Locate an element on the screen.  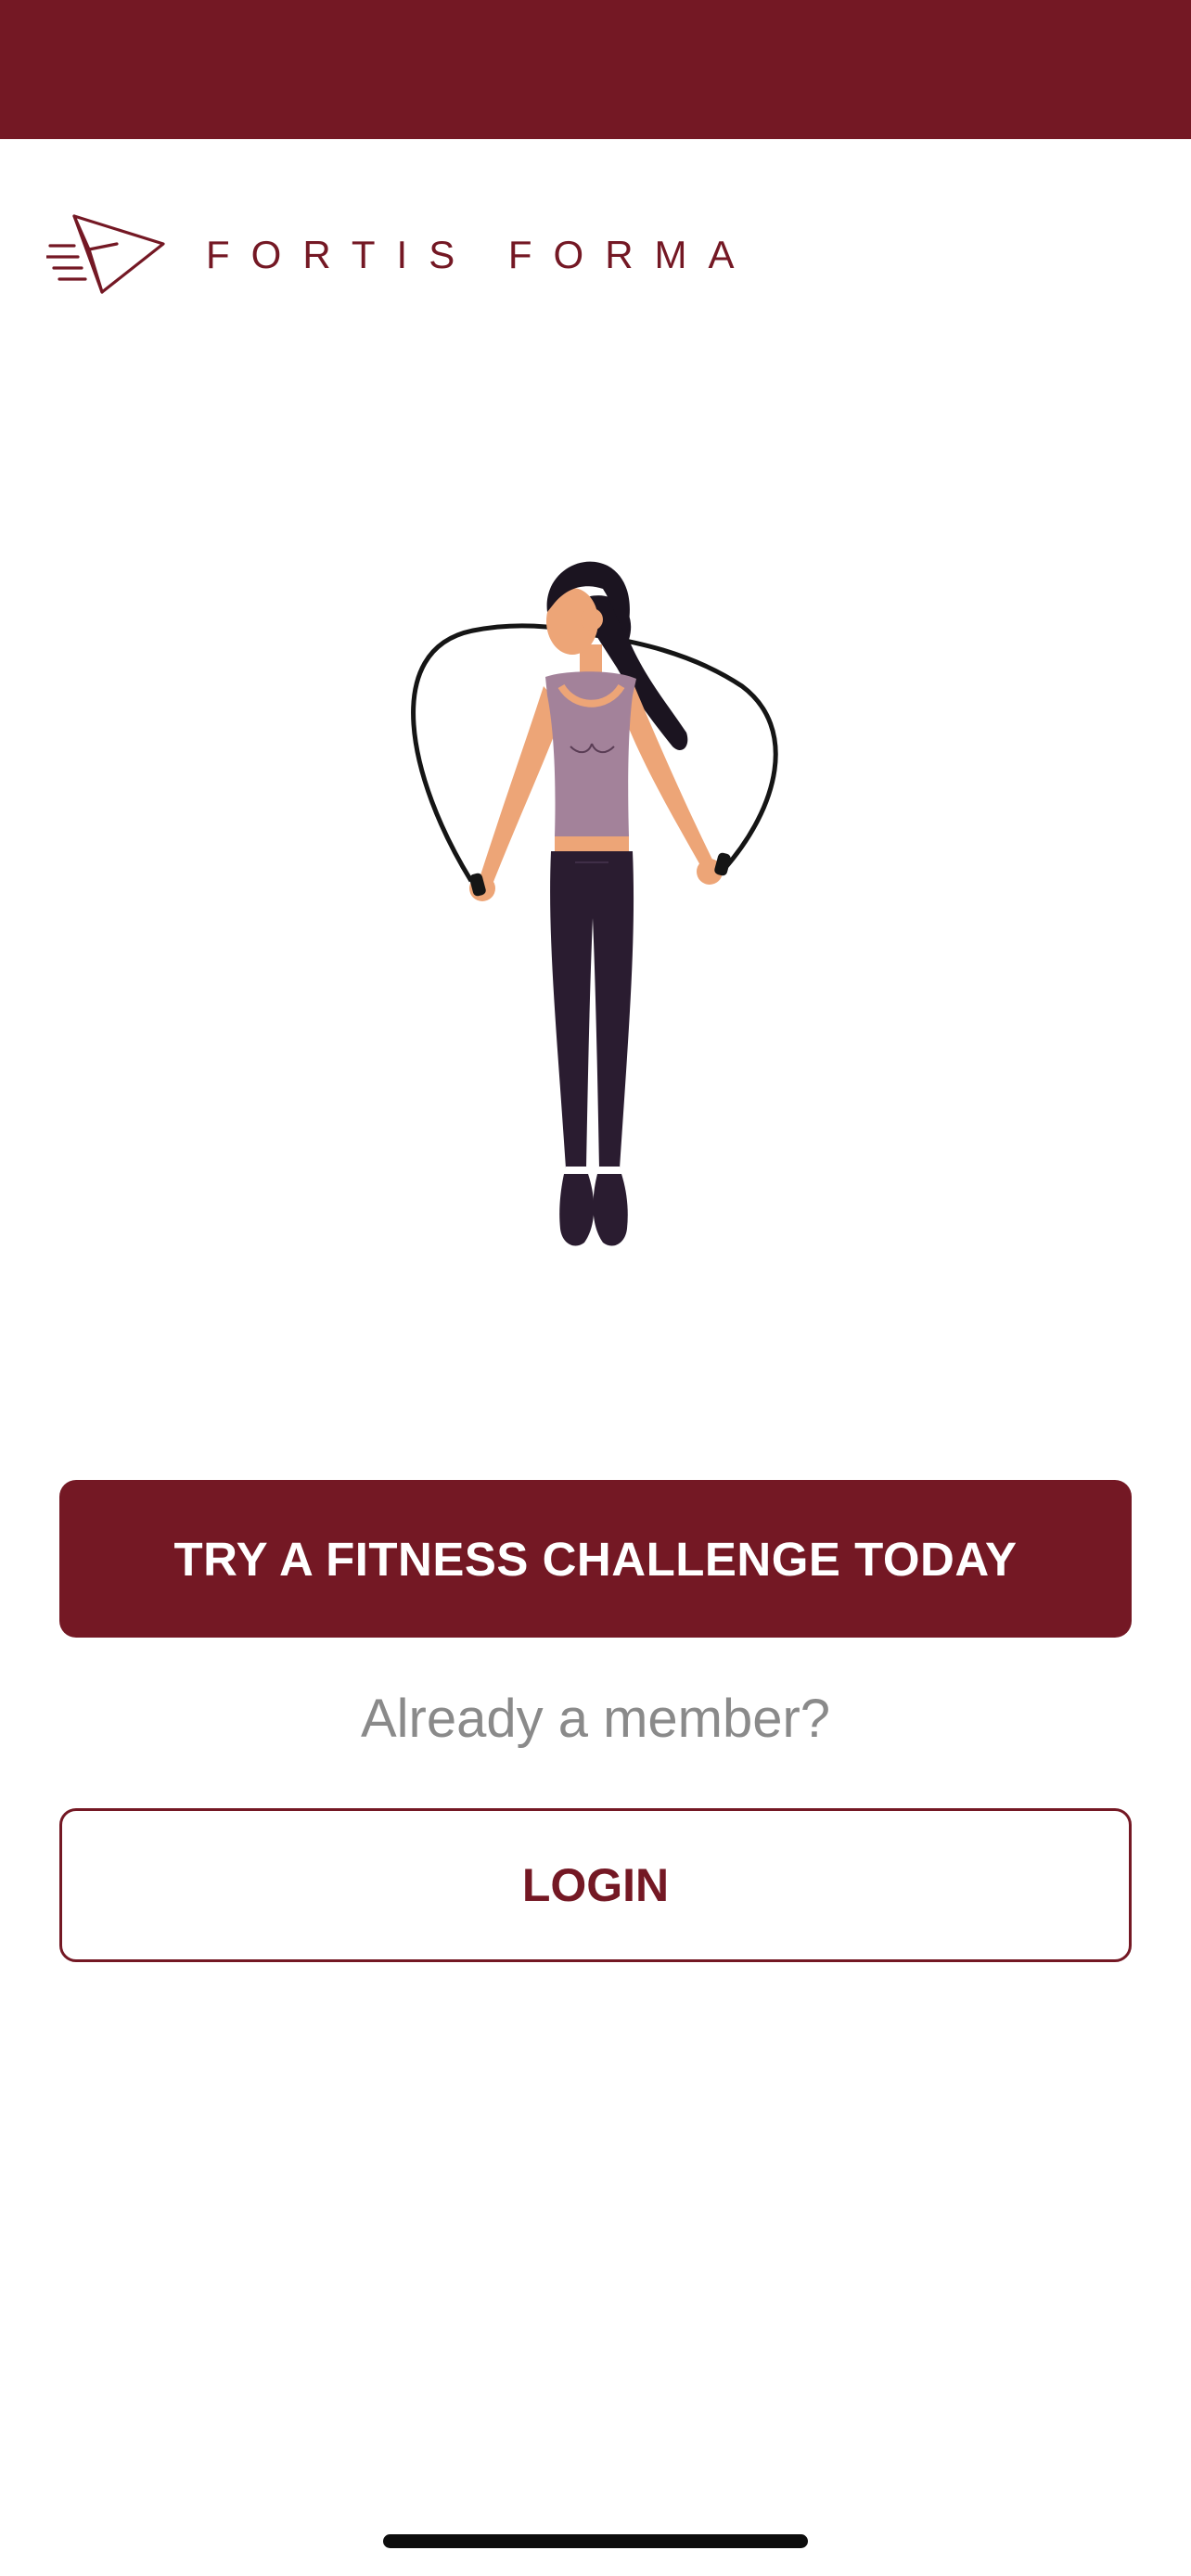
try-fitness-challenge-button: TRY A FITNESS CHALLENGE TODAY is located at coordinates (595, 1559).